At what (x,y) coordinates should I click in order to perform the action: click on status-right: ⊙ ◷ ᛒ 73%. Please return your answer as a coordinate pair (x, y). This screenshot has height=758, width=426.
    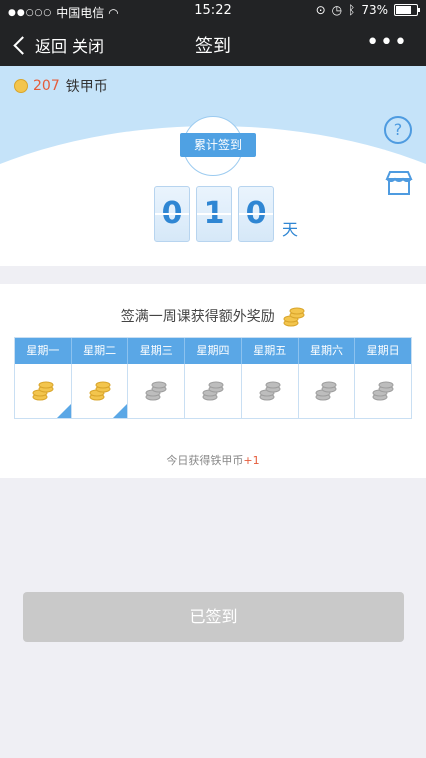
    Looking at the image, I should click on (367, 10).